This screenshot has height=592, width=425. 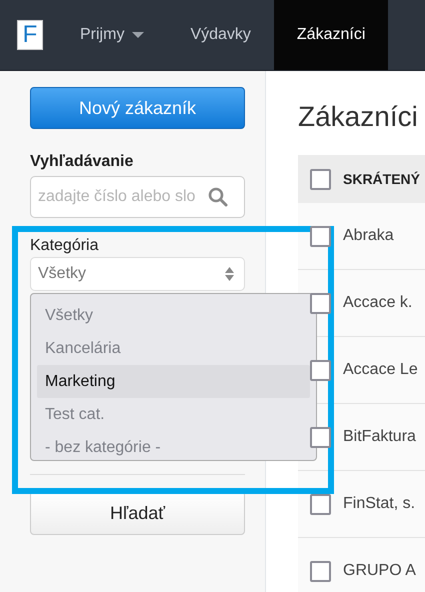 I want to click on column-header: SKRÁTENÝ, so click(x=381, y=179).